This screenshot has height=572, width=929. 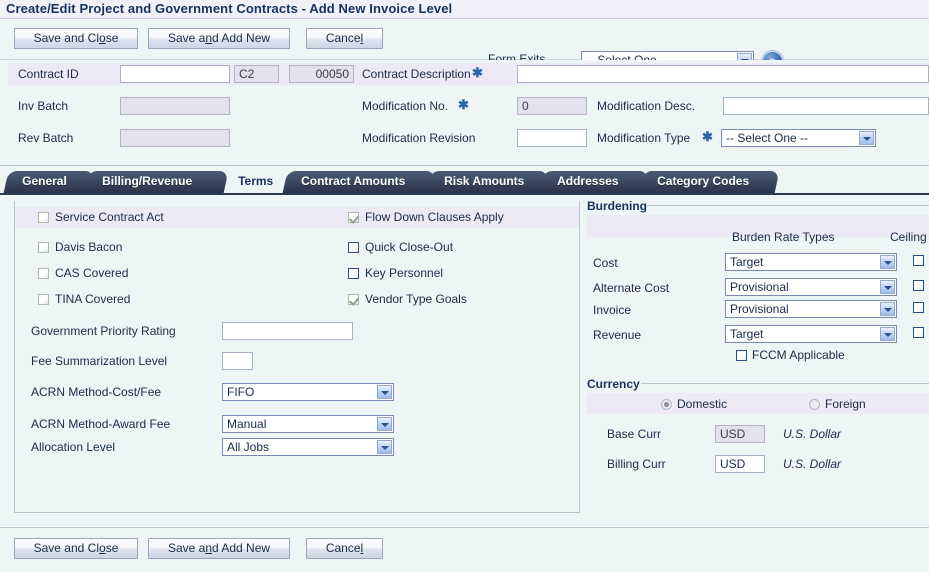 I want to click on burdening-alternate-cost-ceiling-checkbox, so click(x=918, y=285).